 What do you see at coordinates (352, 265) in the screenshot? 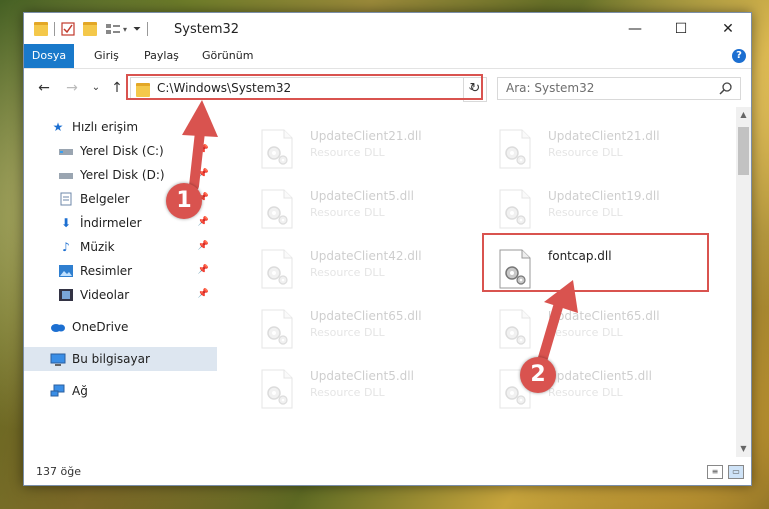
I see `file-item: UpdateClient42.dll Resource DLL` at bounding box center [352, 265].